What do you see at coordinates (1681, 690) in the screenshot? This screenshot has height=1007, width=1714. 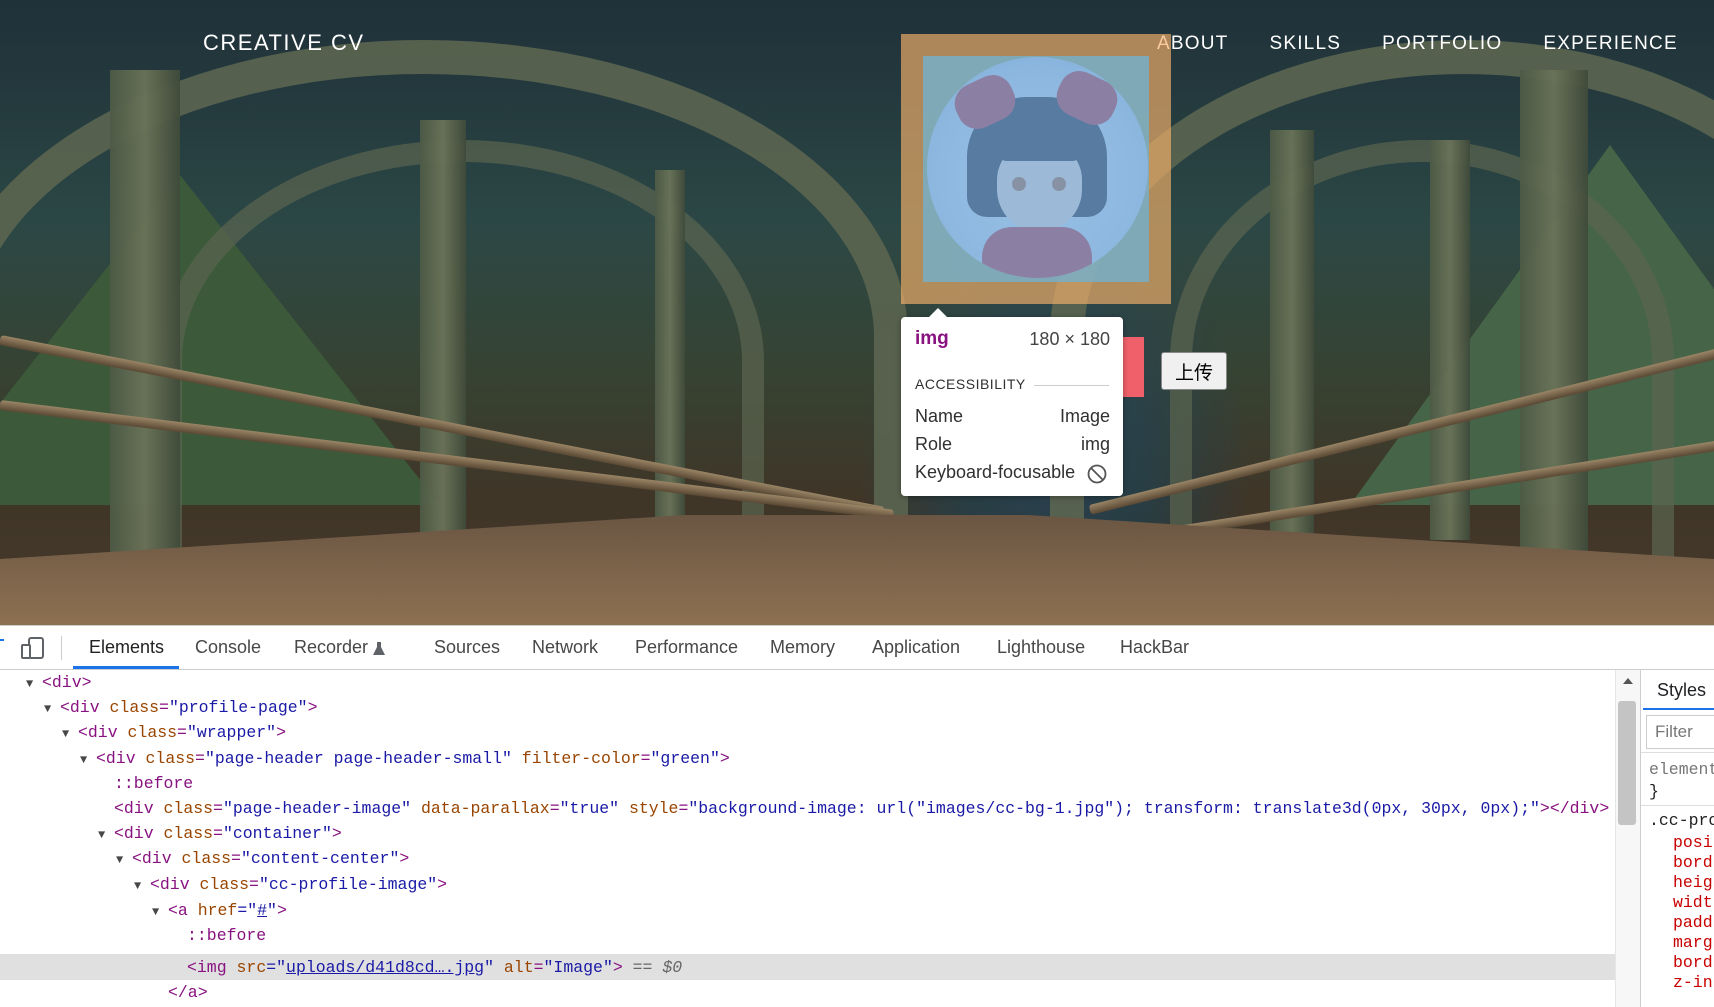 I see `tab-styles: Styles` at bounding box center [1681, 690].